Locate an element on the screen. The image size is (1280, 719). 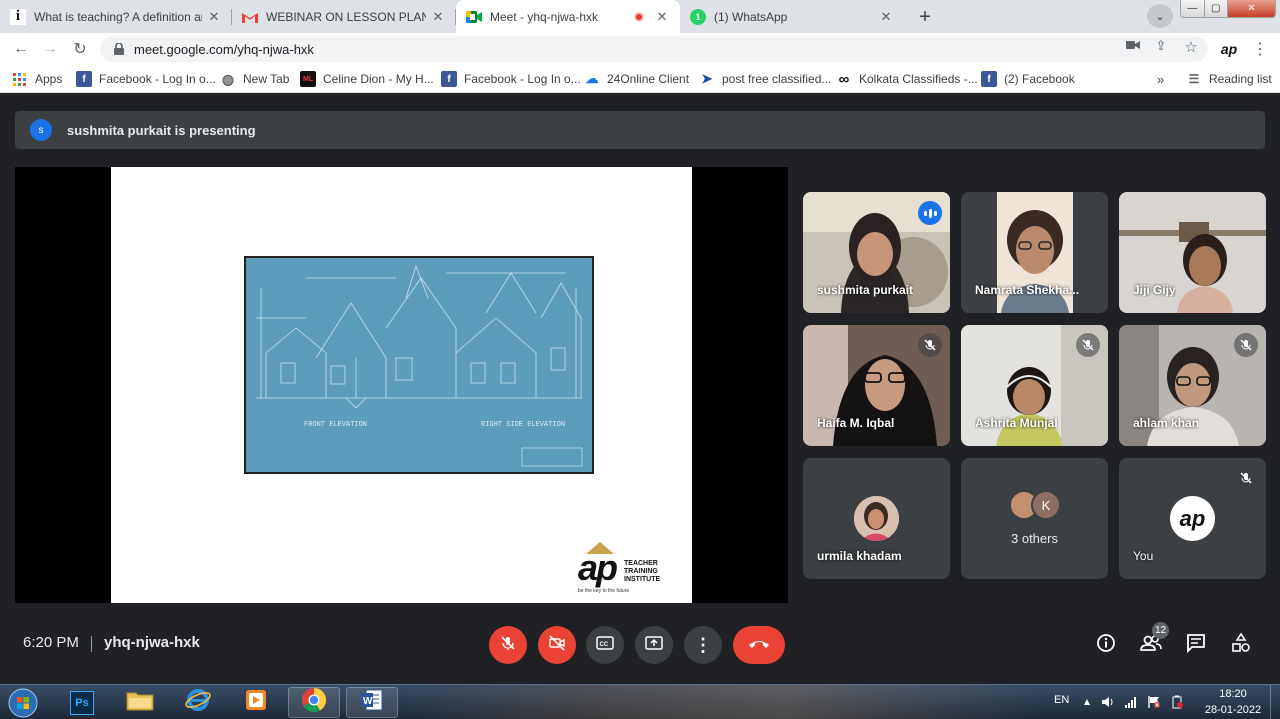
bookmark-24online: ☁ 24Online Client is located at coordinates (637, 79).